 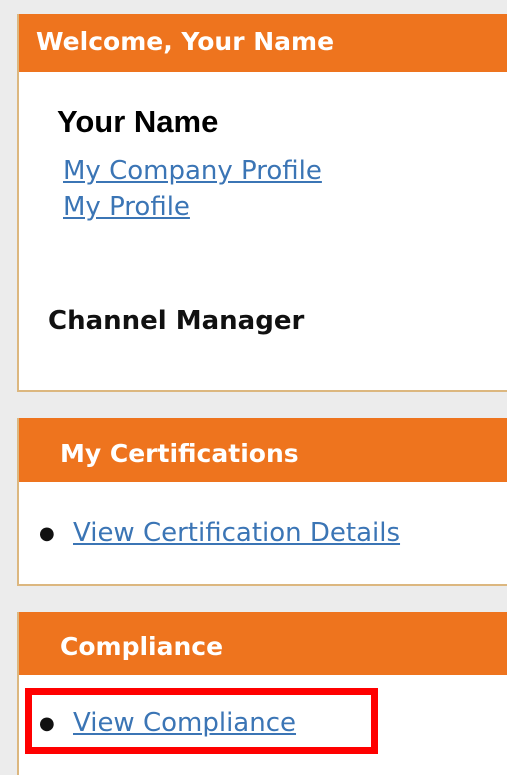 I want to click on certifications-panel-header: My Certifications, so click(x=263, y=450).